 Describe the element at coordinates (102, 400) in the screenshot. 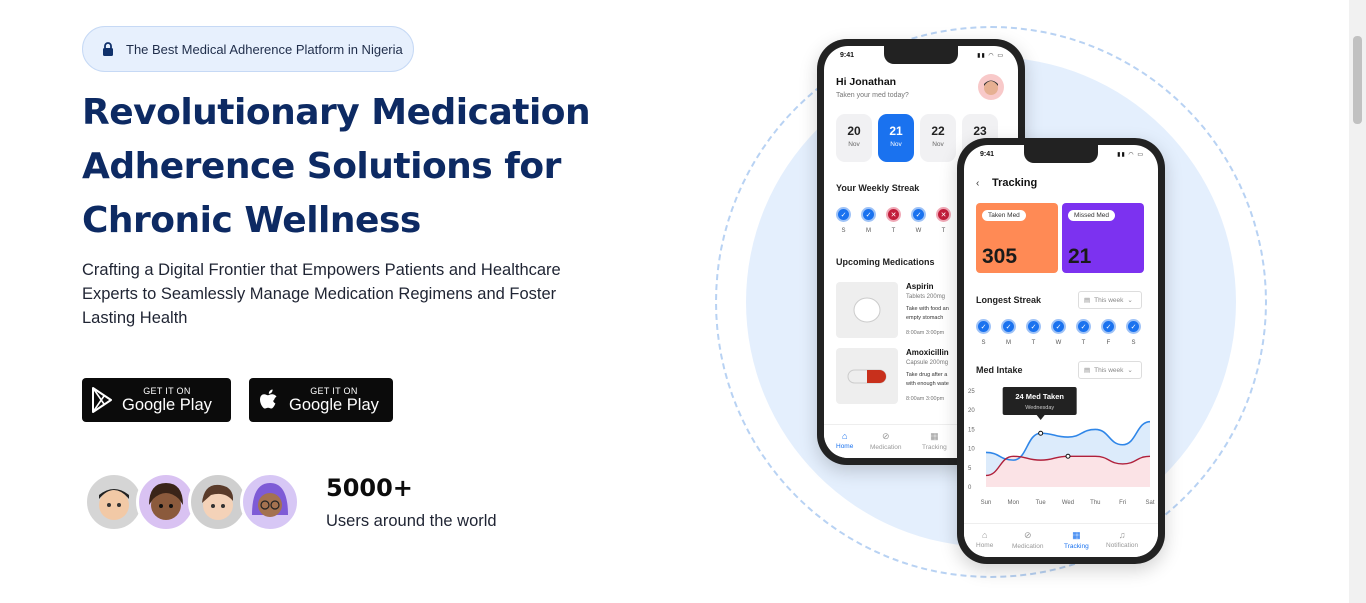

I see `google-play-icon` at that location.